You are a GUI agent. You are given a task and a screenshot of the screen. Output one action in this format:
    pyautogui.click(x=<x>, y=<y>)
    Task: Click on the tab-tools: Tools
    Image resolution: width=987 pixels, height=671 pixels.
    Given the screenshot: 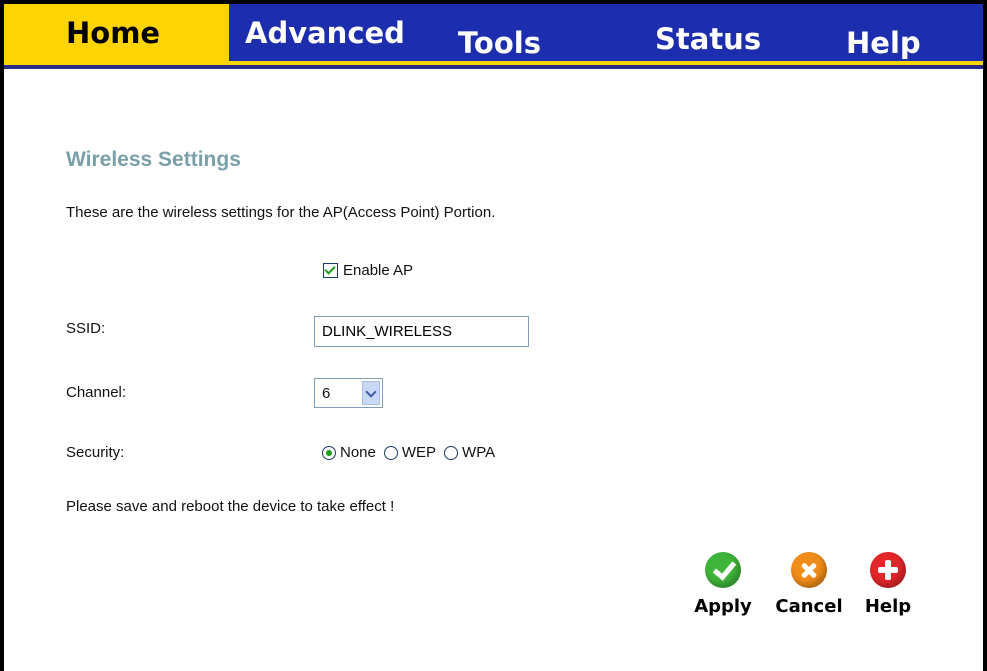 What is the action you would take?
    pyautogui.click(x=526, y=32)
    